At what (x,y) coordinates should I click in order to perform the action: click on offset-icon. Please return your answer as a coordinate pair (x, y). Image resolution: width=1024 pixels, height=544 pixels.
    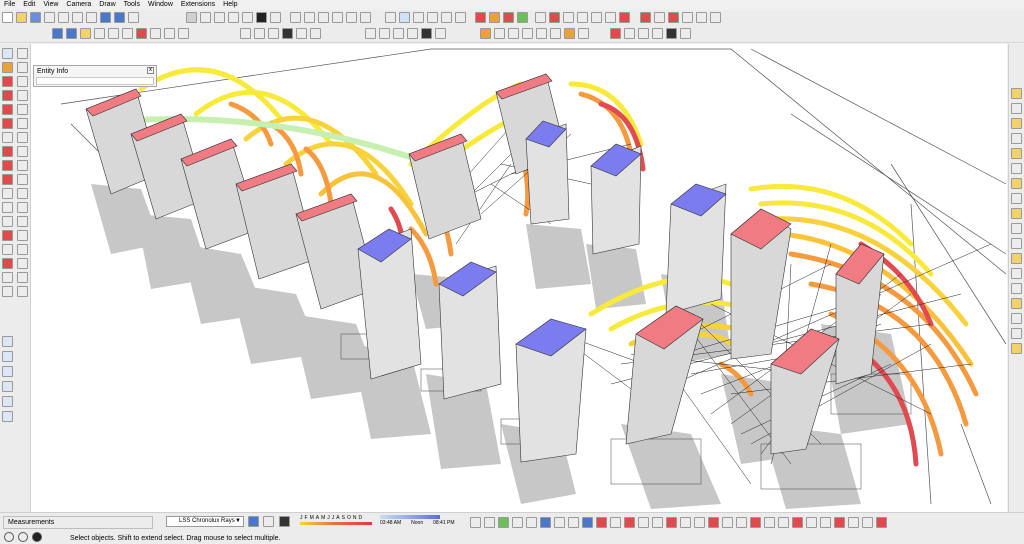
    Looking at the image, I should click on (22, 179).